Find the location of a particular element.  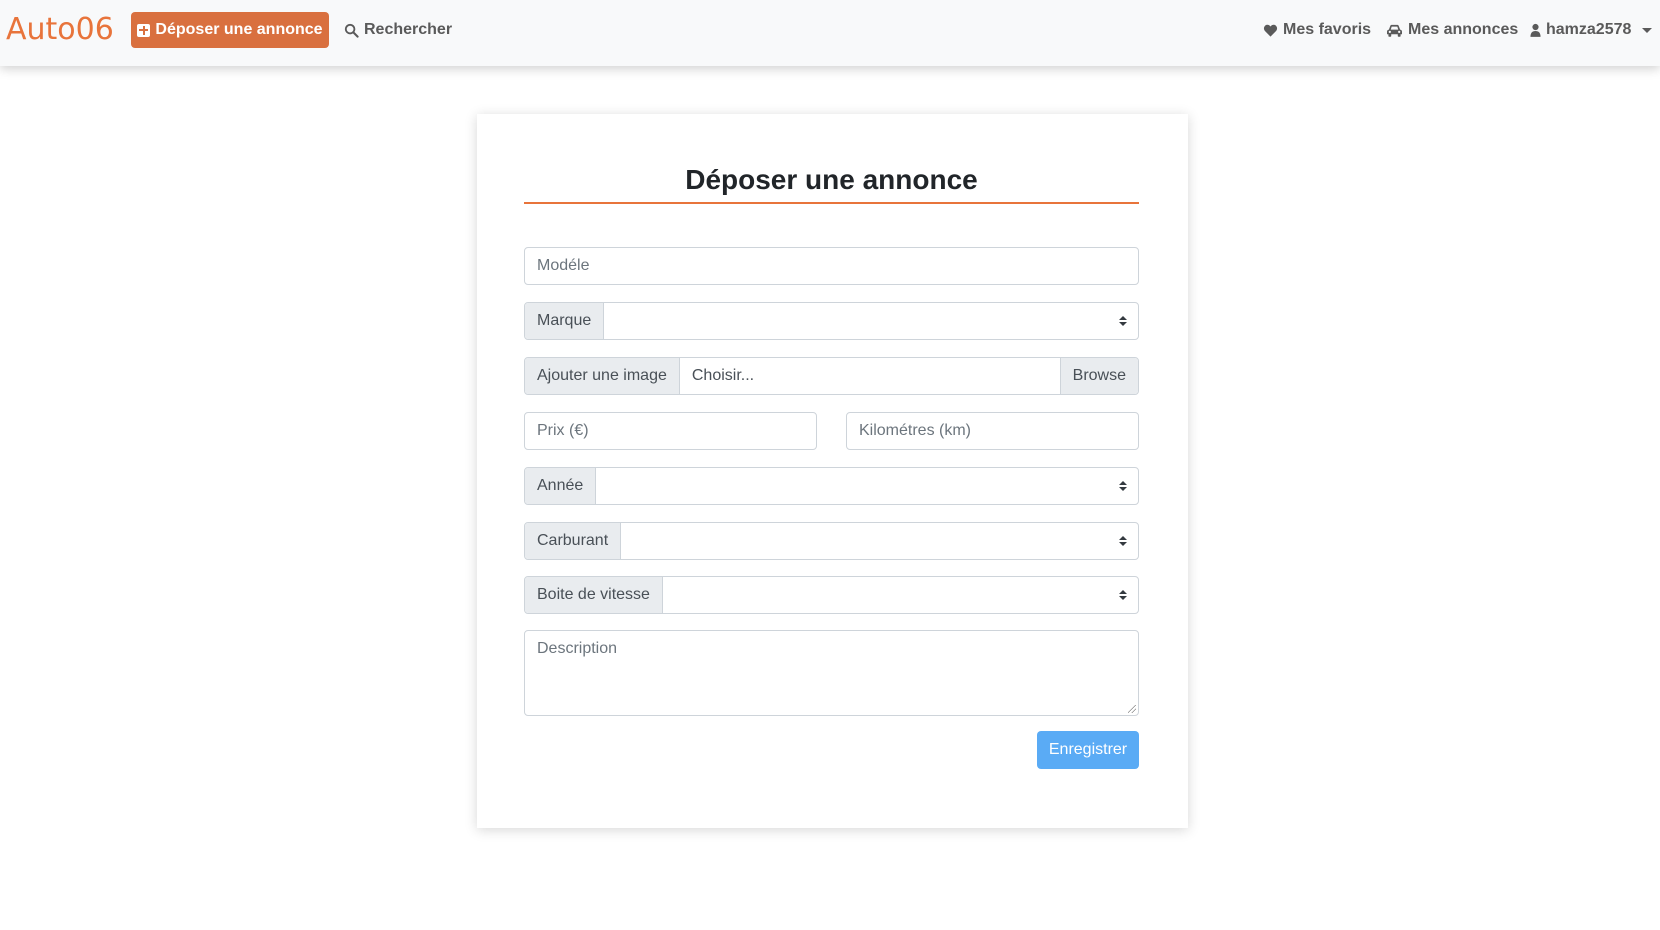

search-icon is located at coordinates (351, 30).